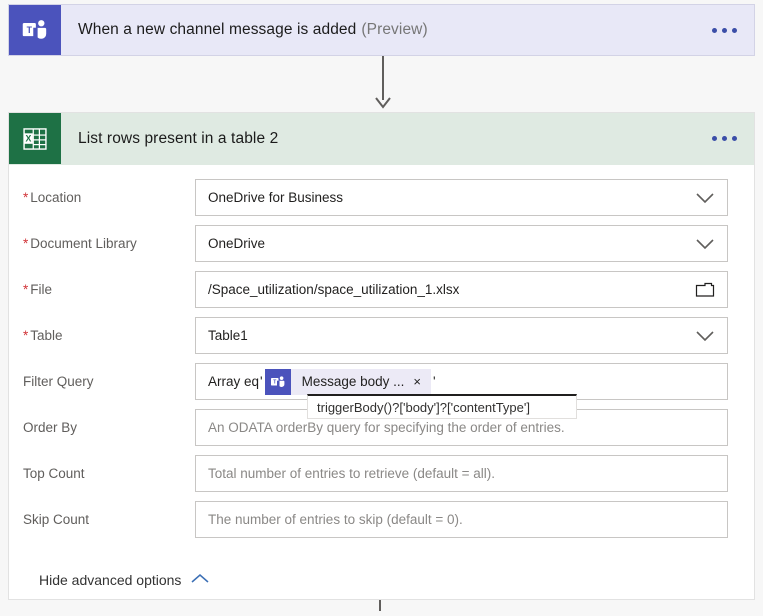  I want to click on filter-query-prefix: Array eq, so click(234, 381).